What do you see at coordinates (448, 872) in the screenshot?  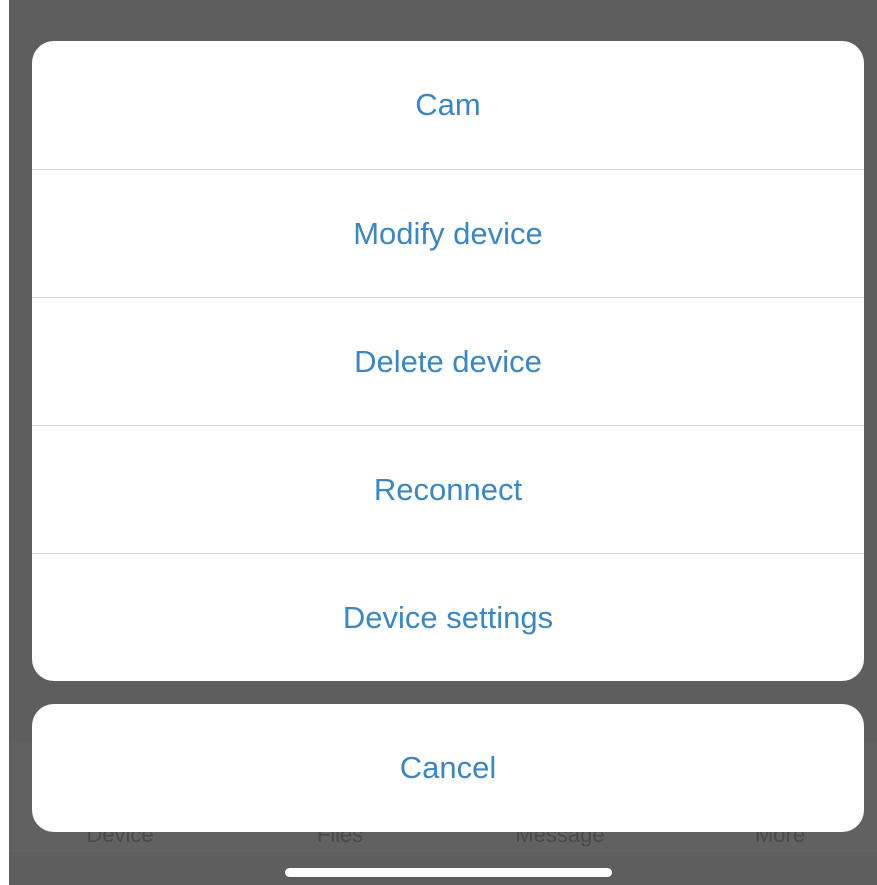 I see `home-indicator` at bounding box center [448, 872].